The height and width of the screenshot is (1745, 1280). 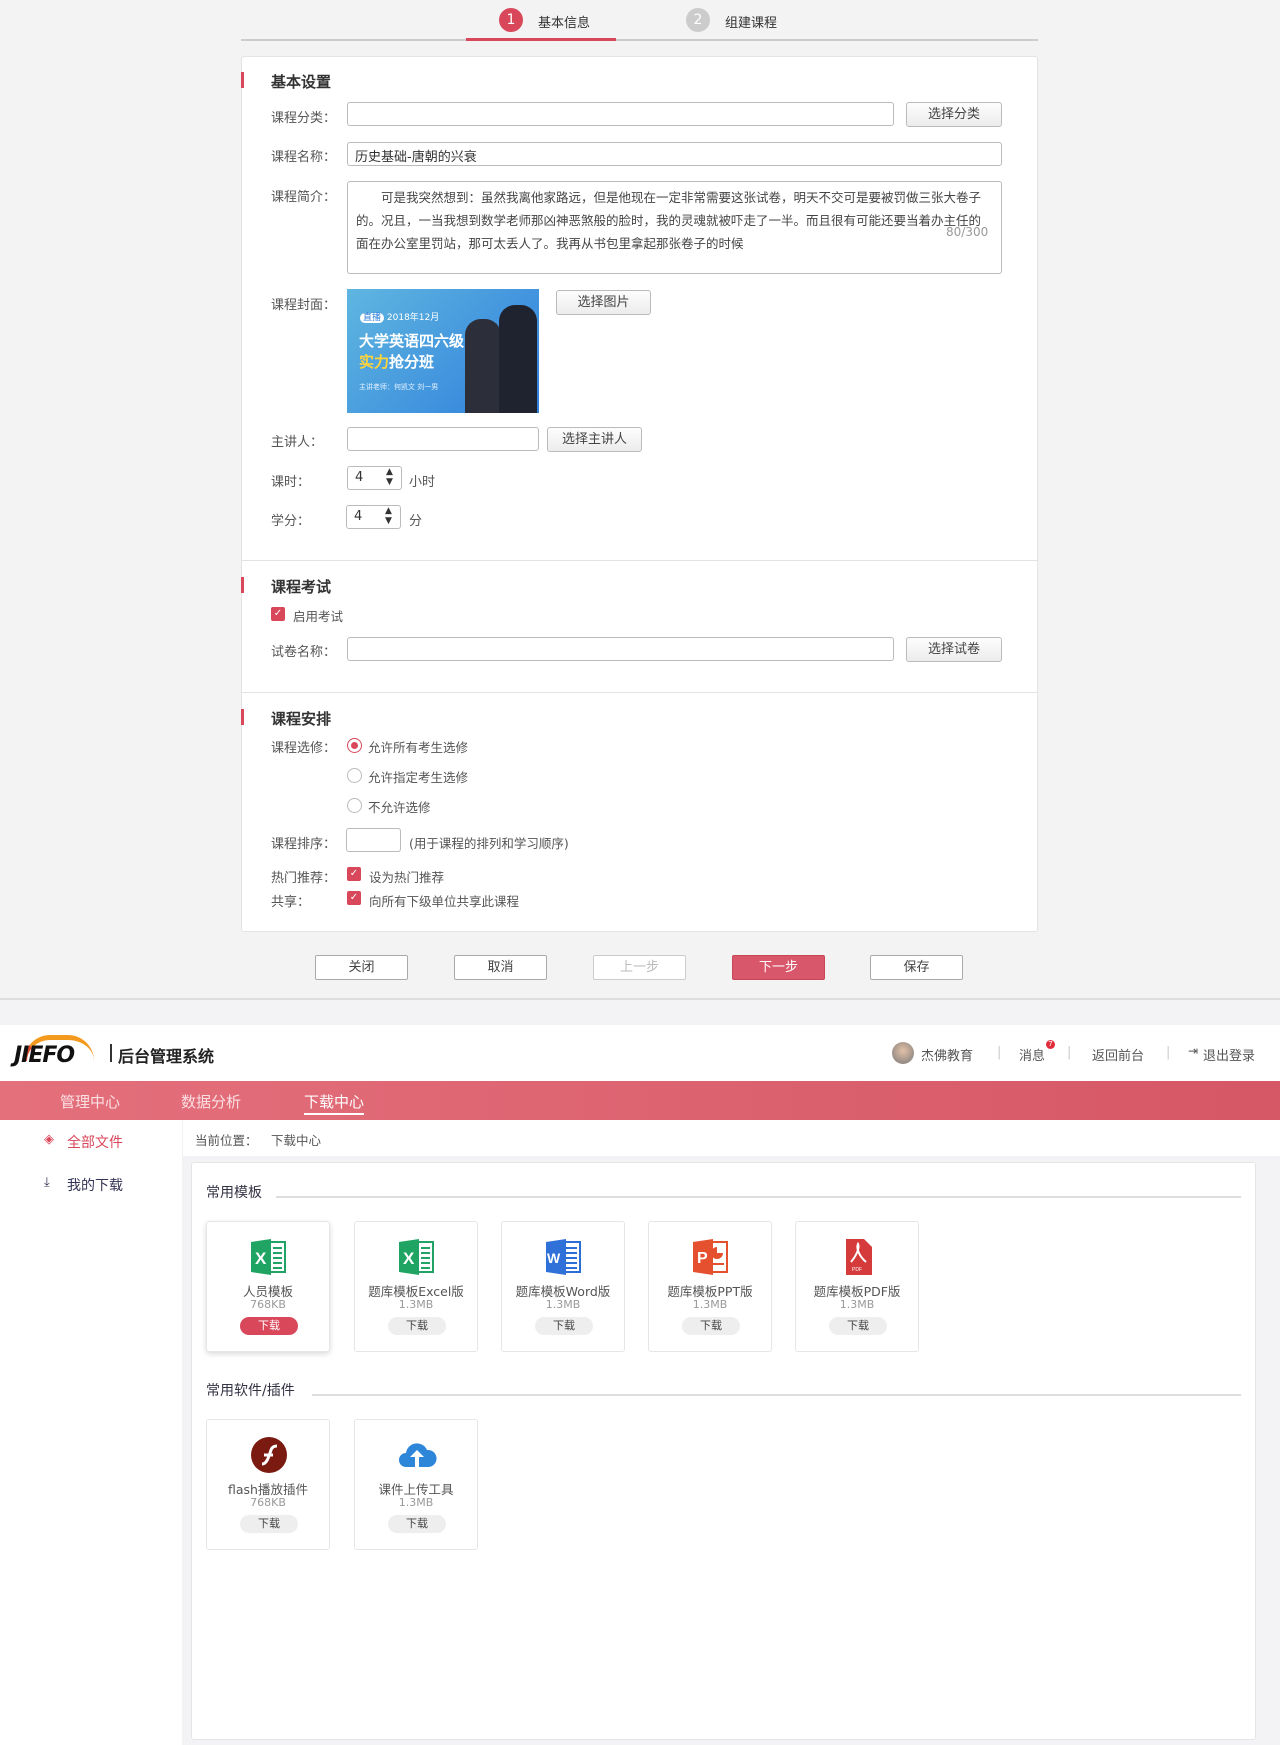 I want to click on section-title-software: 常用软件/插件, so click(x=250, y=1391).